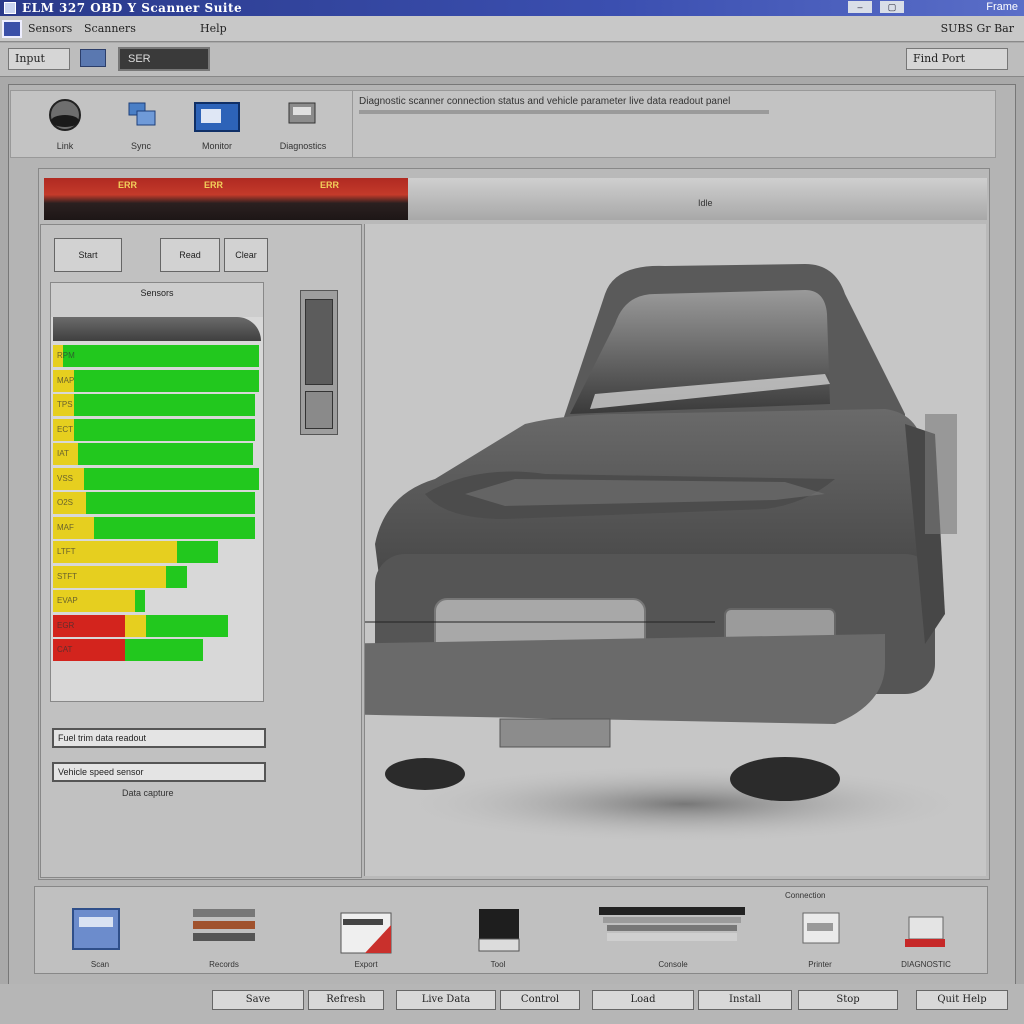 The image size is (1024, 1024). Describe the element at coordinates (65, 527) in the screenshot. I see `bar-label: MAF` at that location.